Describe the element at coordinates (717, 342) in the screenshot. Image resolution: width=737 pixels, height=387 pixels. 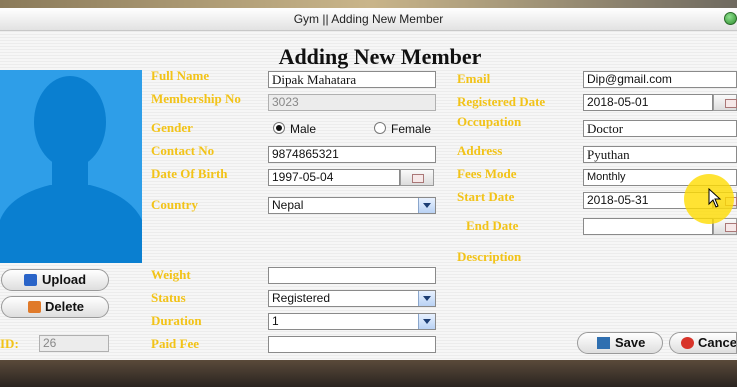
I see `cancel-label: Cancel` at that location.